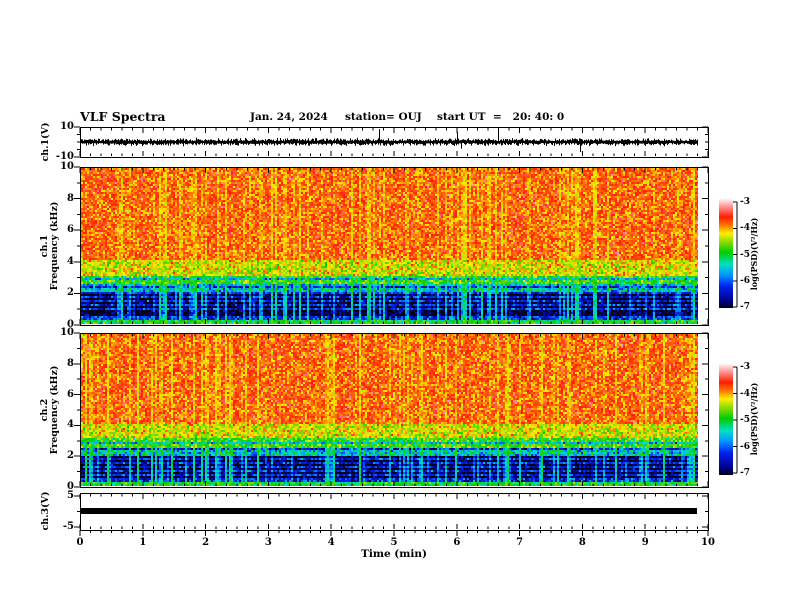 The height and width of the screenshot is (612, 792). Describe the element at coordinates (331, 542) in the screenshot. I see `x-tick-label: 4` at that location.